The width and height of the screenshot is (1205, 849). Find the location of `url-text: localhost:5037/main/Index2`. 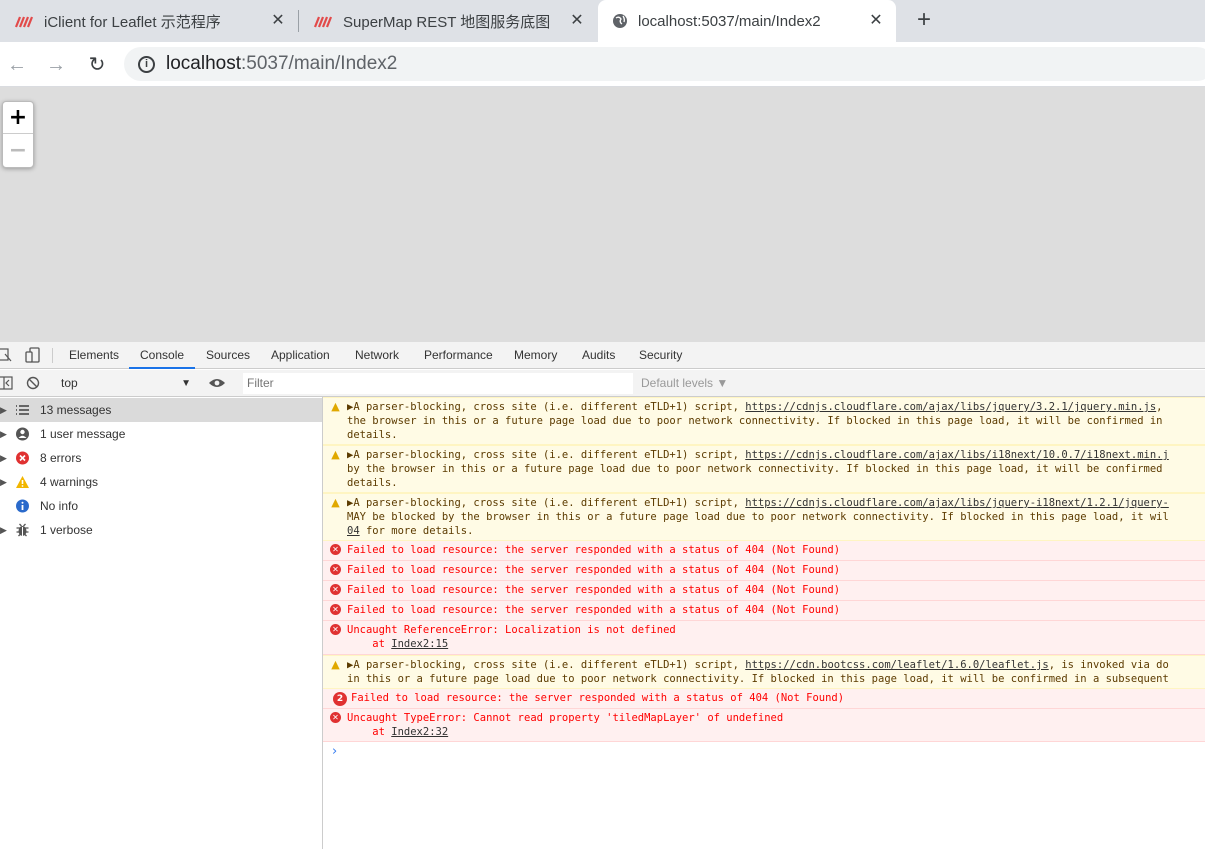

url-text: localhost:5037/main/Index2 is located at coordinates (281, 64).